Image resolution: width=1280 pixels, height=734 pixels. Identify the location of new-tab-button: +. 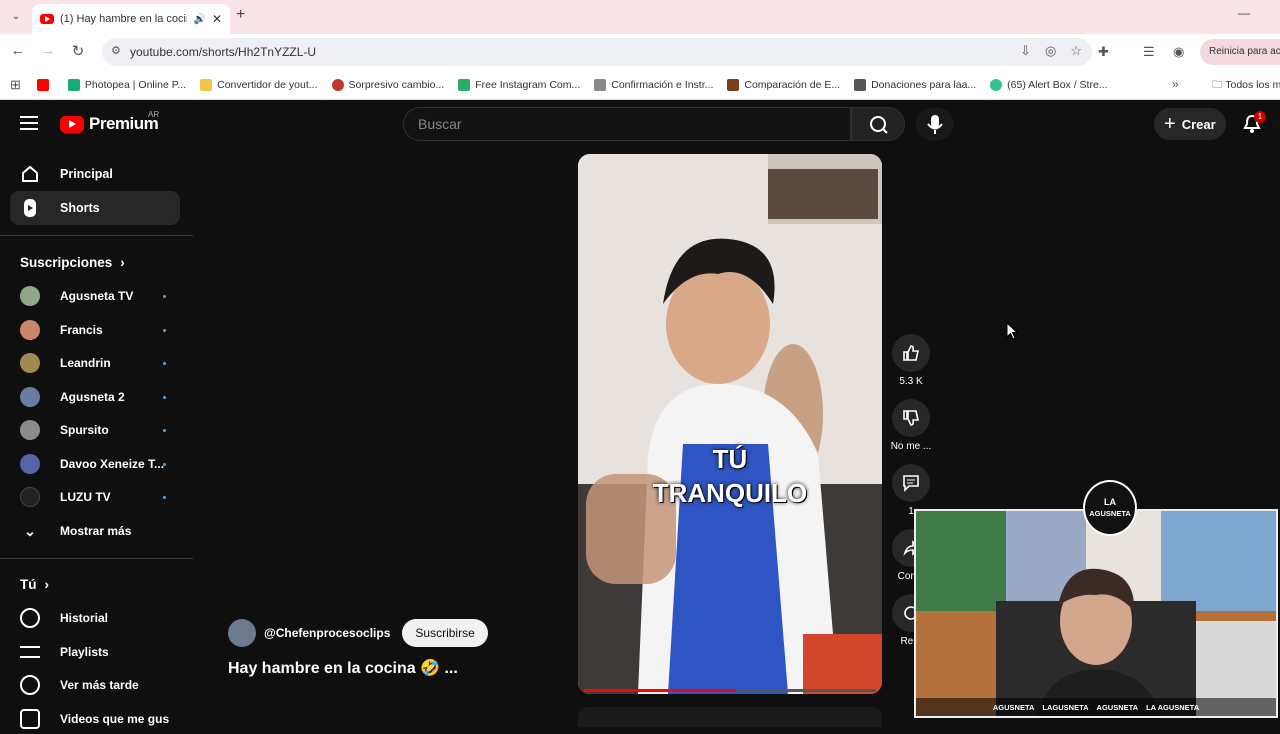
(240, 15).